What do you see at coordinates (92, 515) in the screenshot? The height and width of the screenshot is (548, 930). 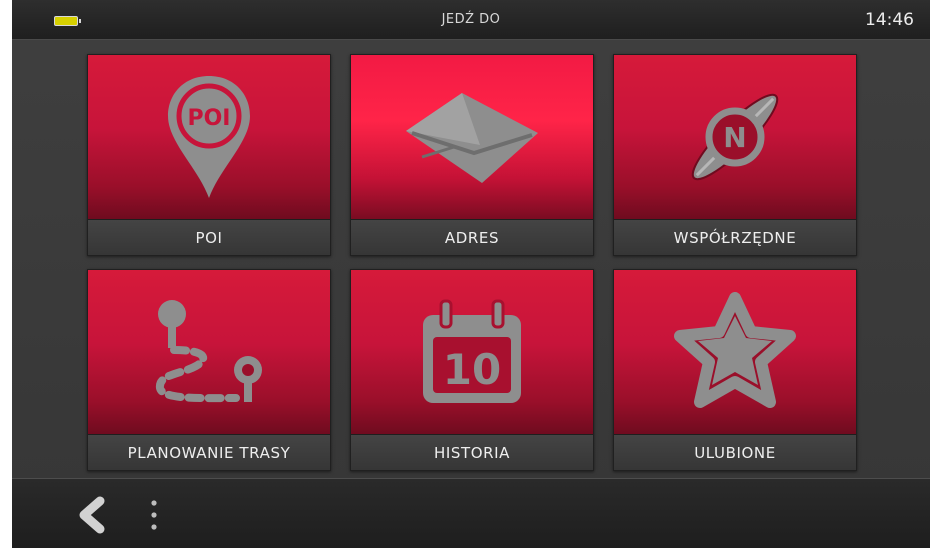 I see `back-button` at bounding box center [92, 515].